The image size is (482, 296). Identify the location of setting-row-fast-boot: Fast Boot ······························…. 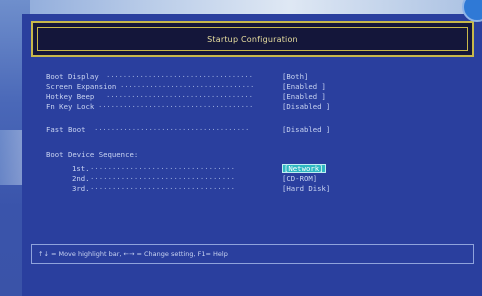
(256, 130).